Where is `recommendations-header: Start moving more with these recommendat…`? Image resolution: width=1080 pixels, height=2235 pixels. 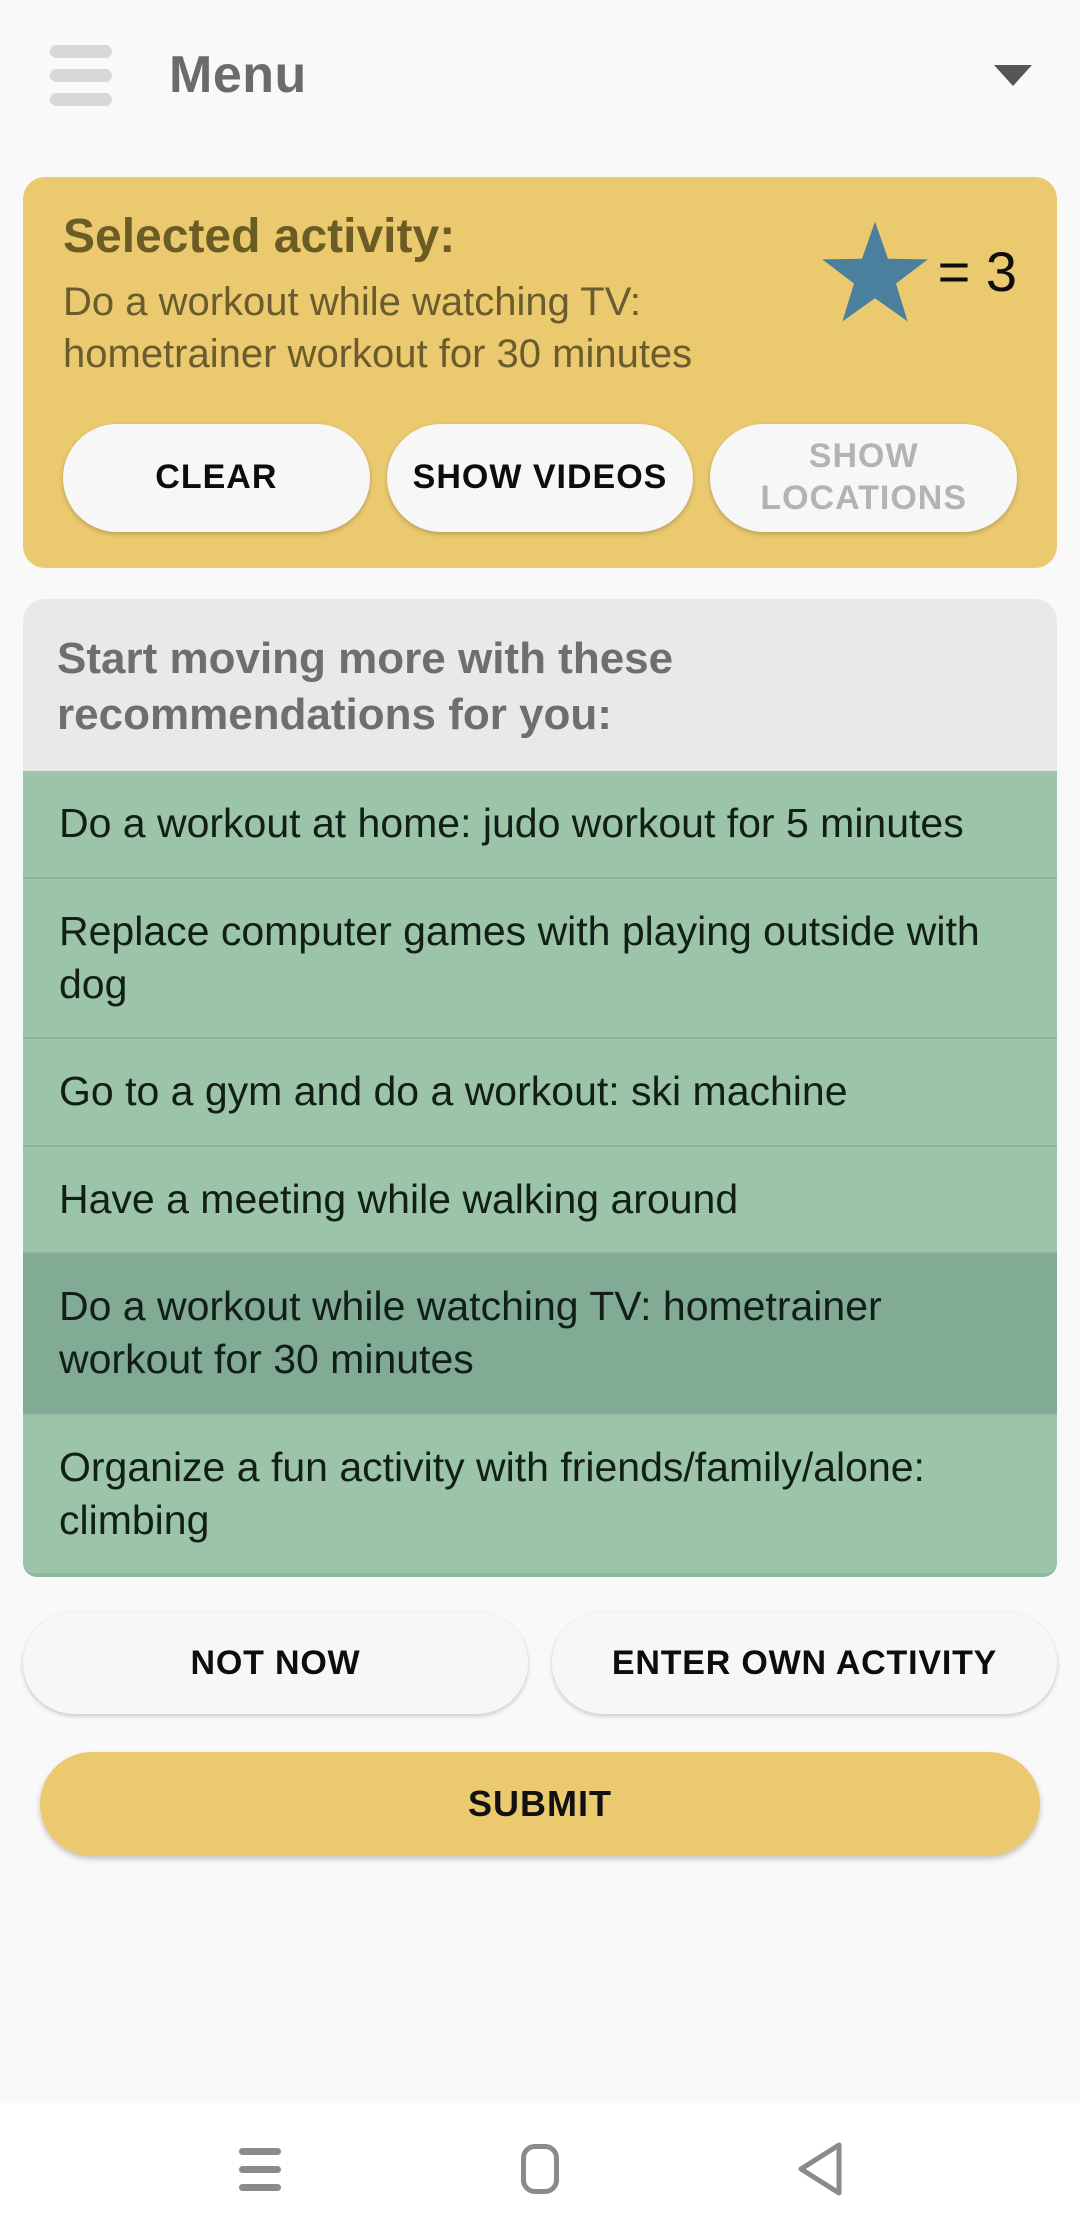
recommendations-header: Start moving more with these recommendat… is located at coordinates (540, 685).